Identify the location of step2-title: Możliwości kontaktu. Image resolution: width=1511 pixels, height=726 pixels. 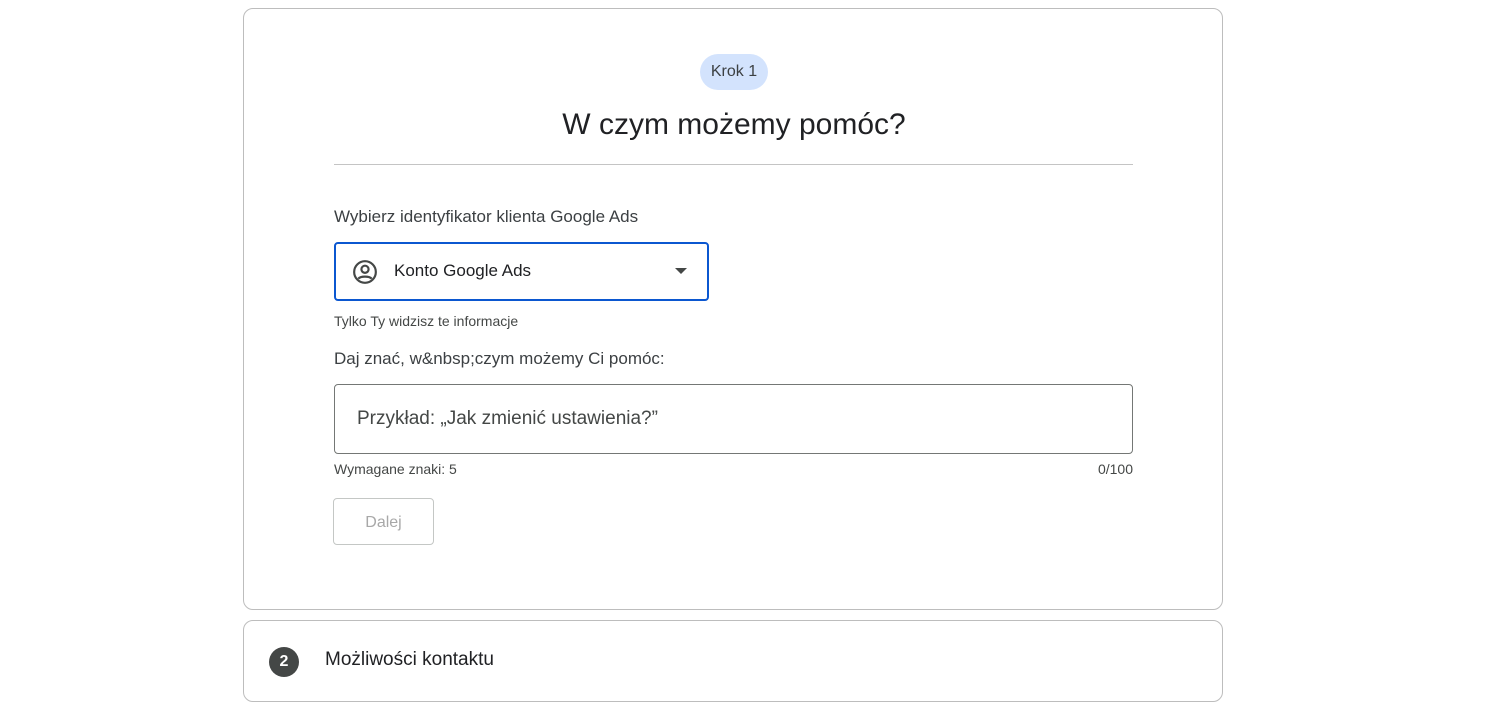
(409, 659).